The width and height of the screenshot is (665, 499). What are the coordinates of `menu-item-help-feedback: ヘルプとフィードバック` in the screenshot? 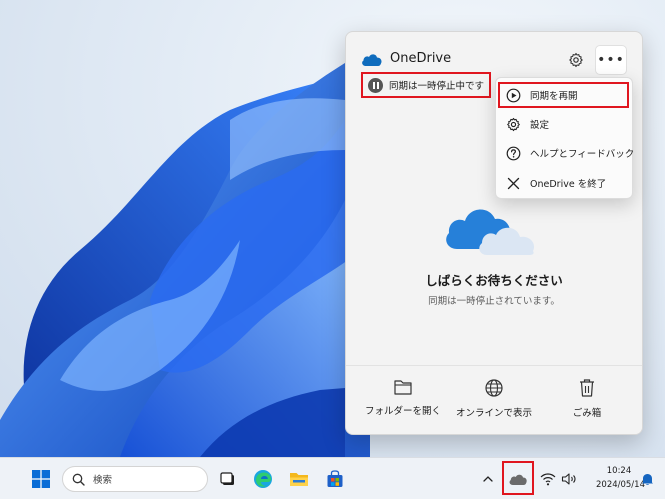 It's located at (567, 153).